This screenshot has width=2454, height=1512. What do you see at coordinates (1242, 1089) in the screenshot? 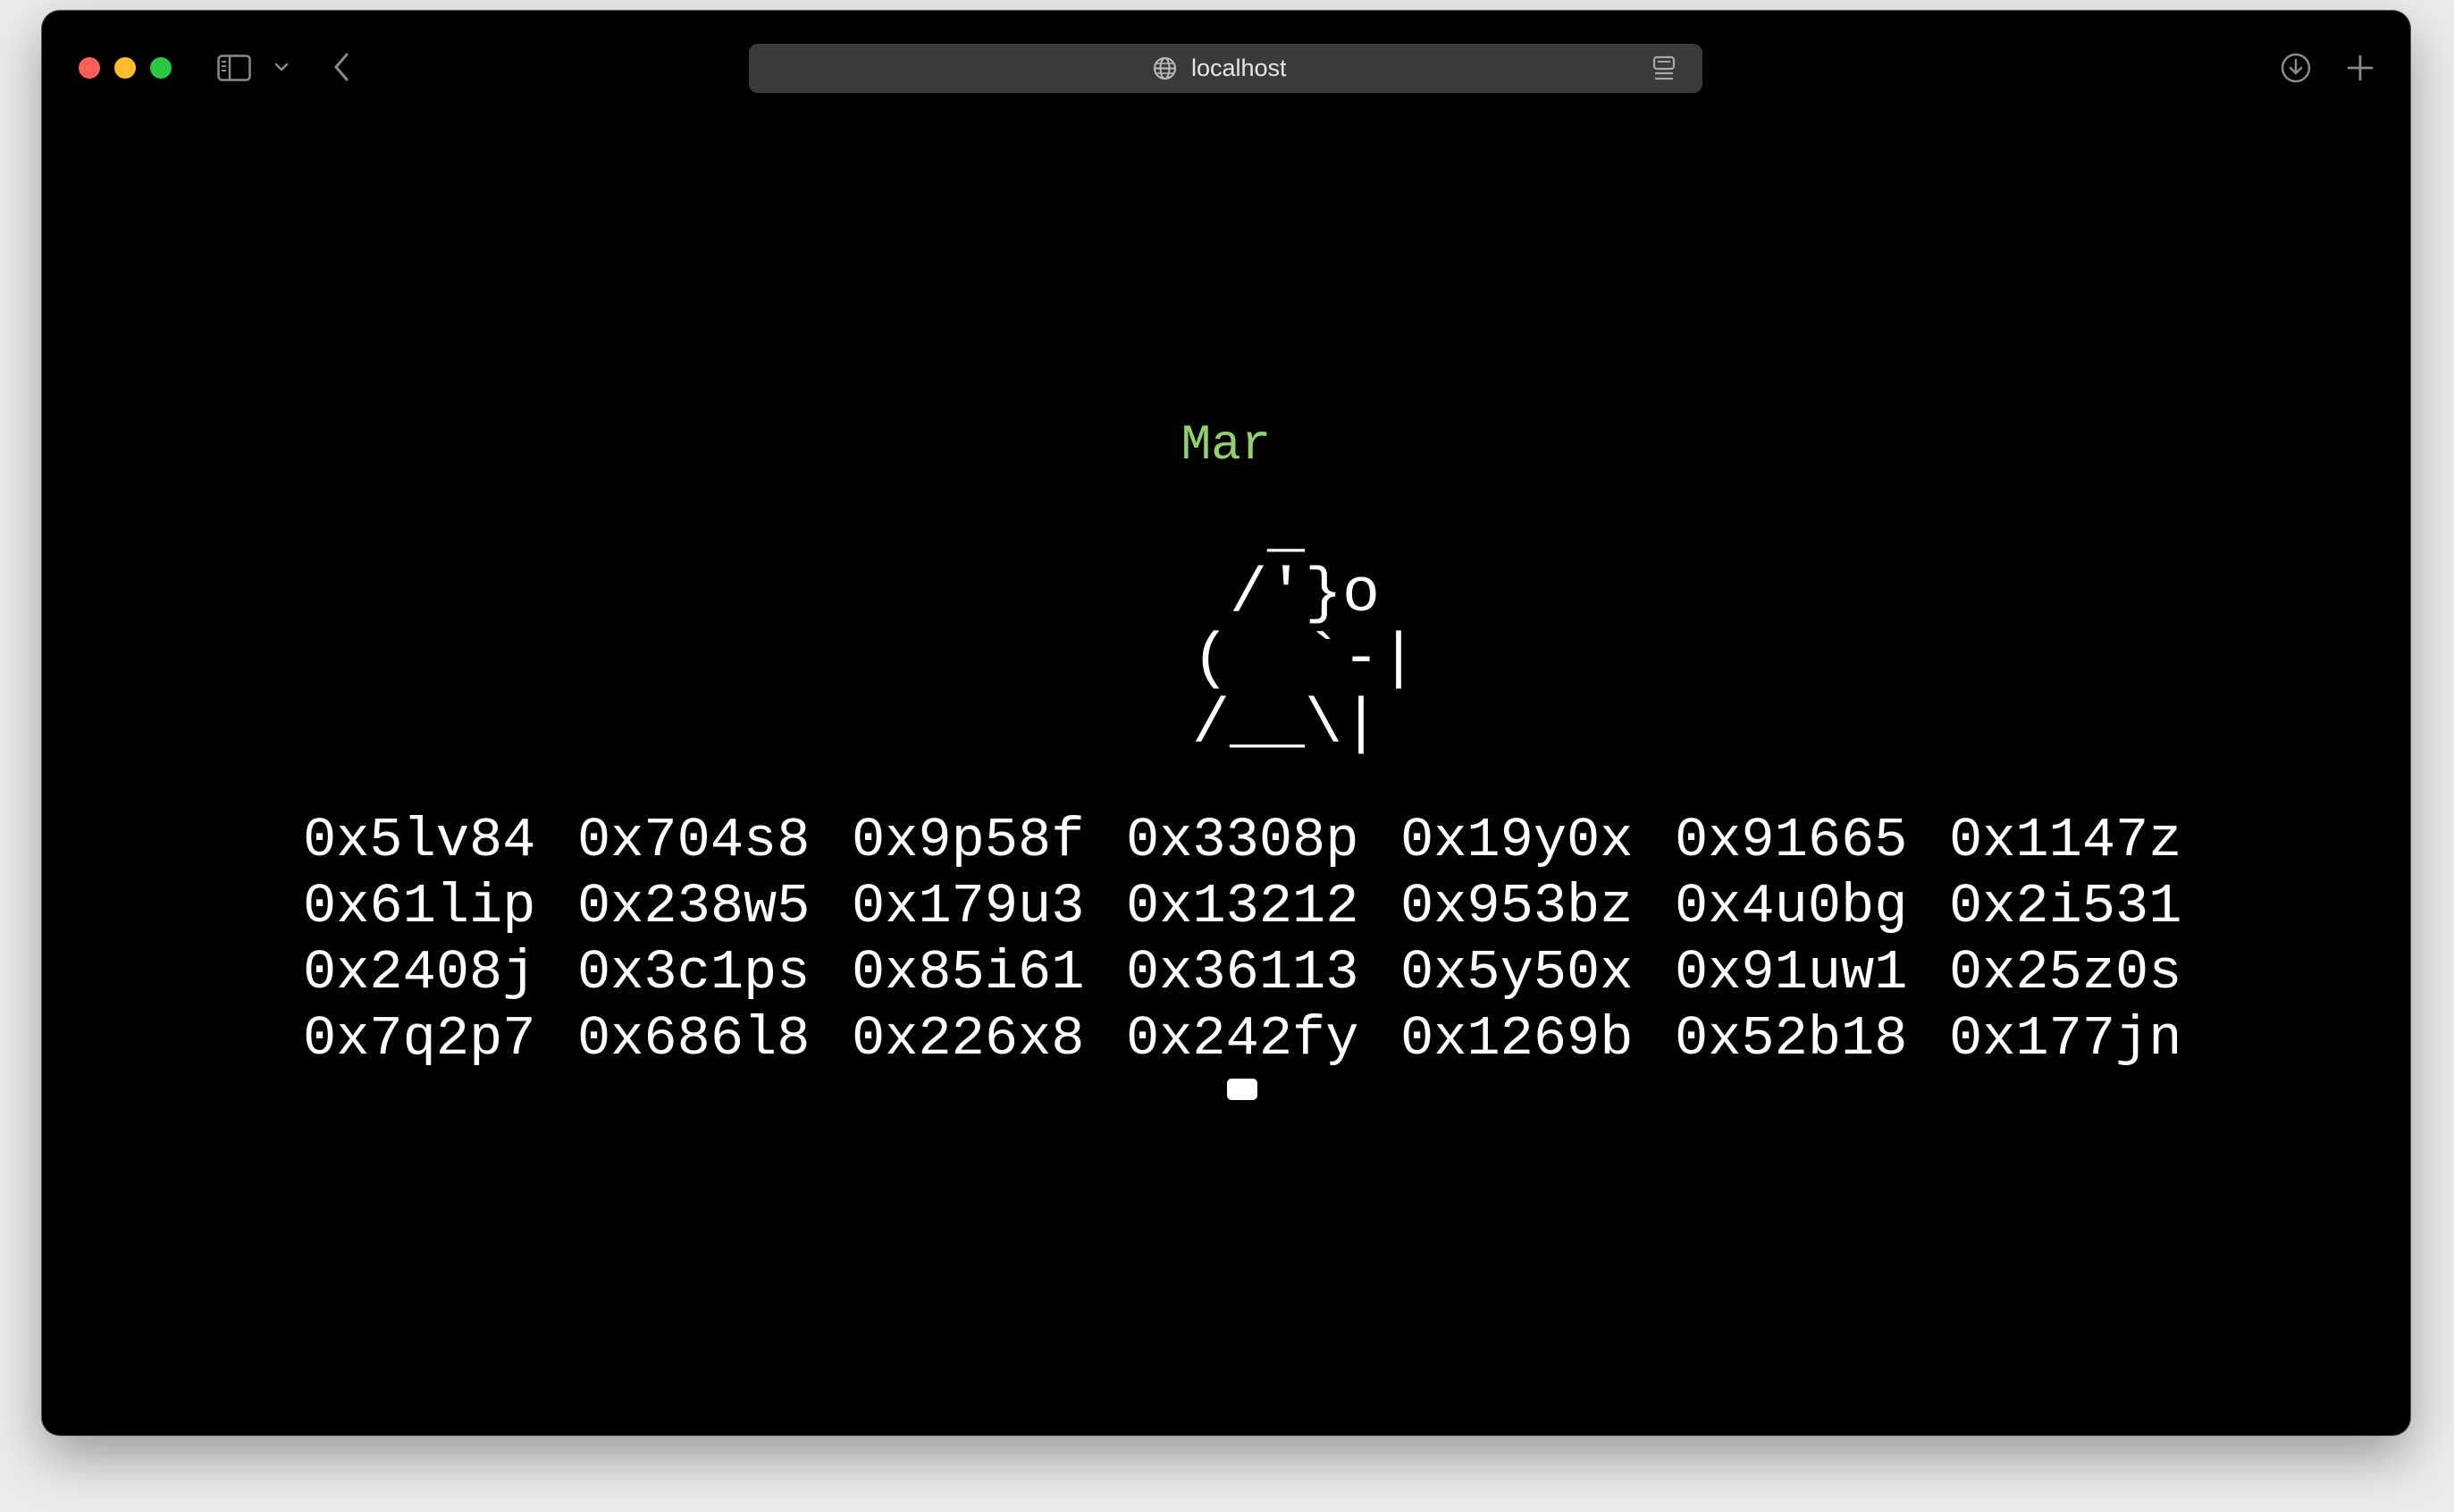
I see `text-cursor` at bounding box center [1242, 1089].